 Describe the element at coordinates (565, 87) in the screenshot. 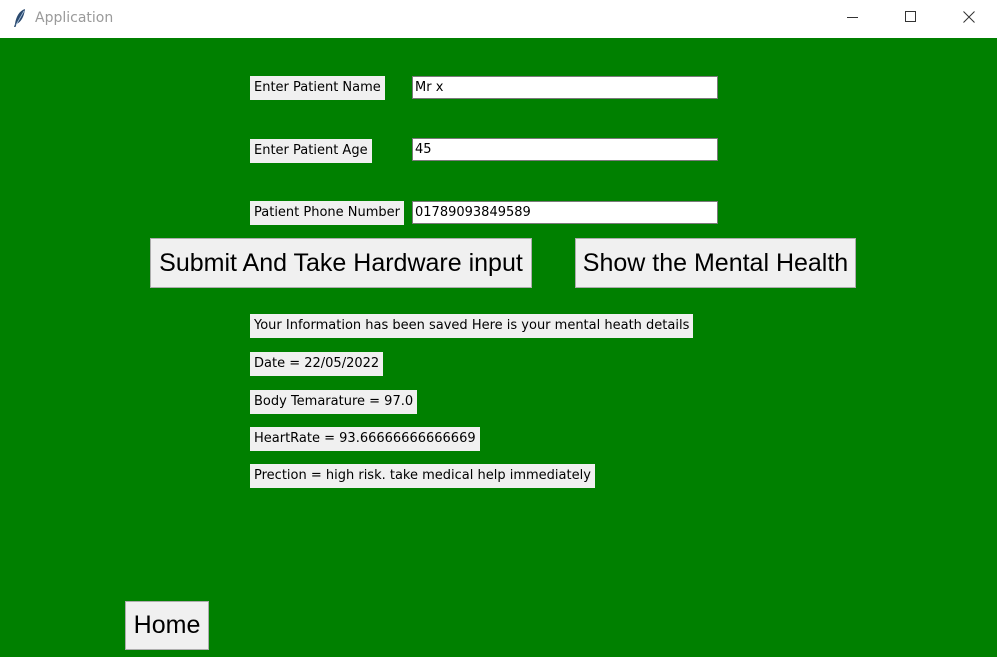

I see `patient-name-input` at that location.